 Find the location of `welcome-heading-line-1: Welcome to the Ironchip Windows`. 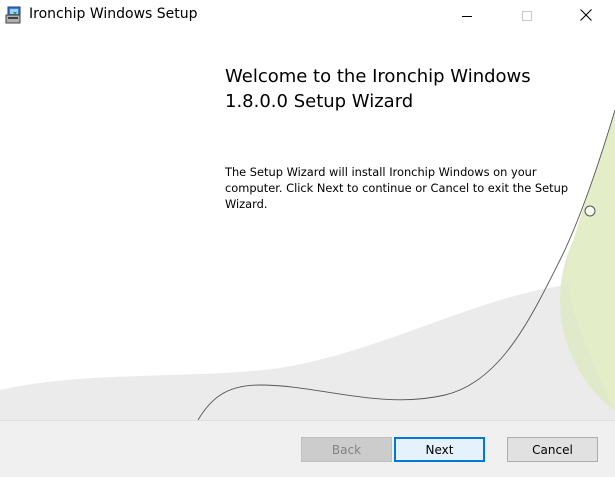

welcome-heading-line-1: Welcome to the Ironchip Windows is located at coordinates (378, 76).